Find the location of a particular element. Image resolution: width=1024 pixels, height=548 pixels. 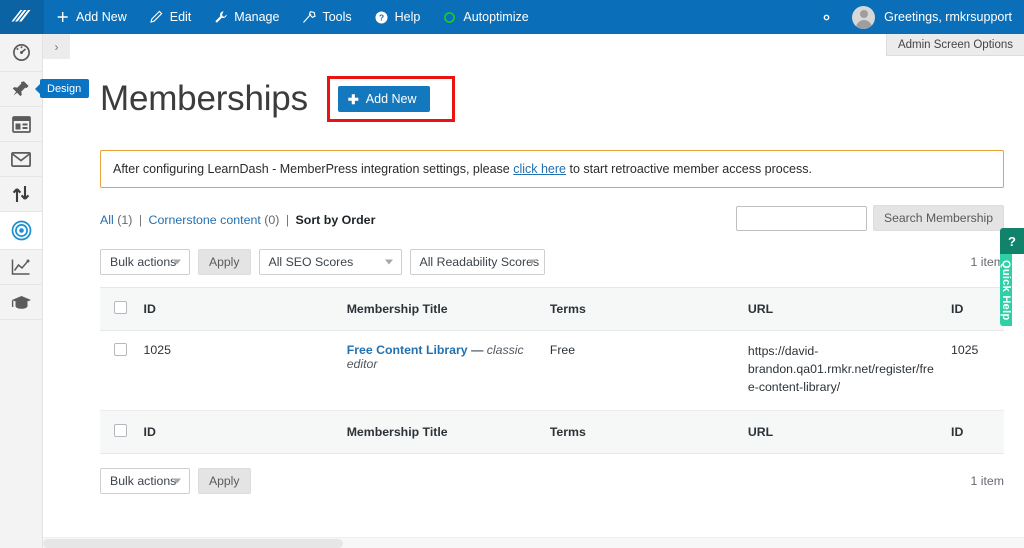

adminbar-right-group: Greetings, rmkrsupport is located at coordinates (914, 17).